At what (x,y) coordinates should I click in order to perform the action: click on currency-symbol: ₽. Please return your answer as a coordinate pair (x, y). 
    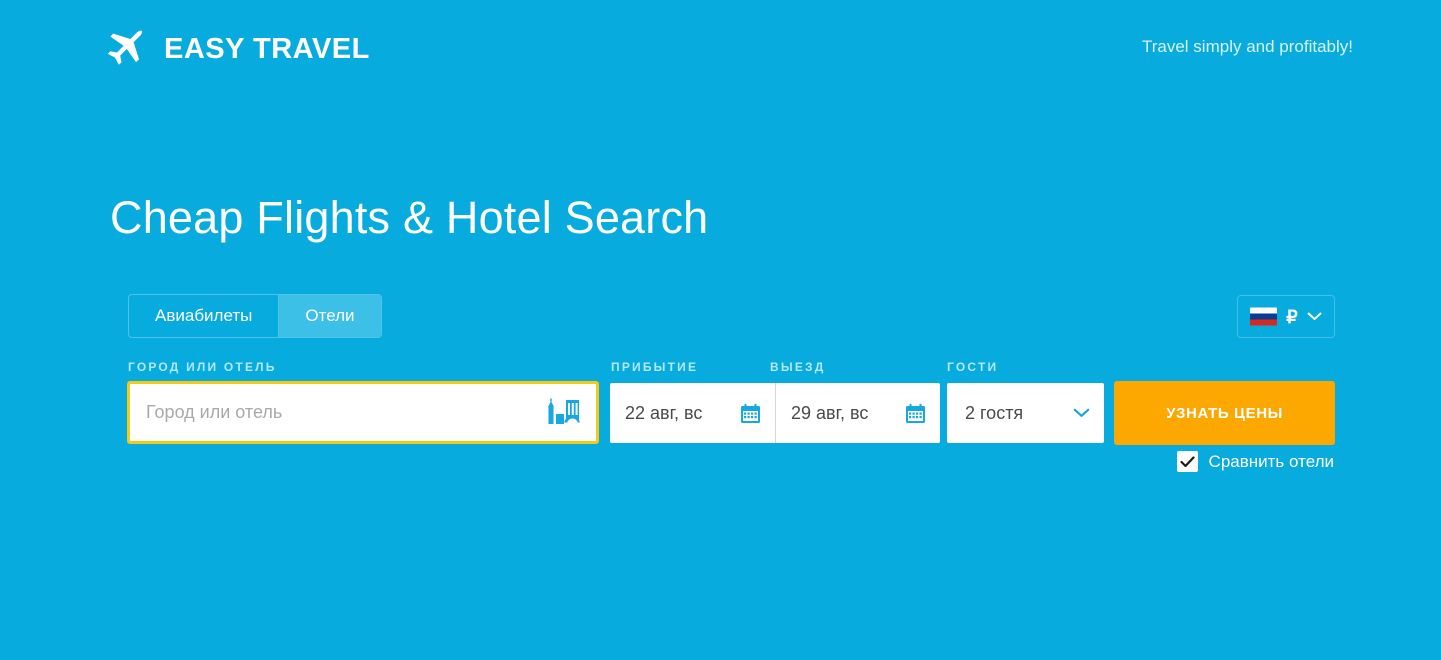
    Looking at the image, I should click on (1292, 316).